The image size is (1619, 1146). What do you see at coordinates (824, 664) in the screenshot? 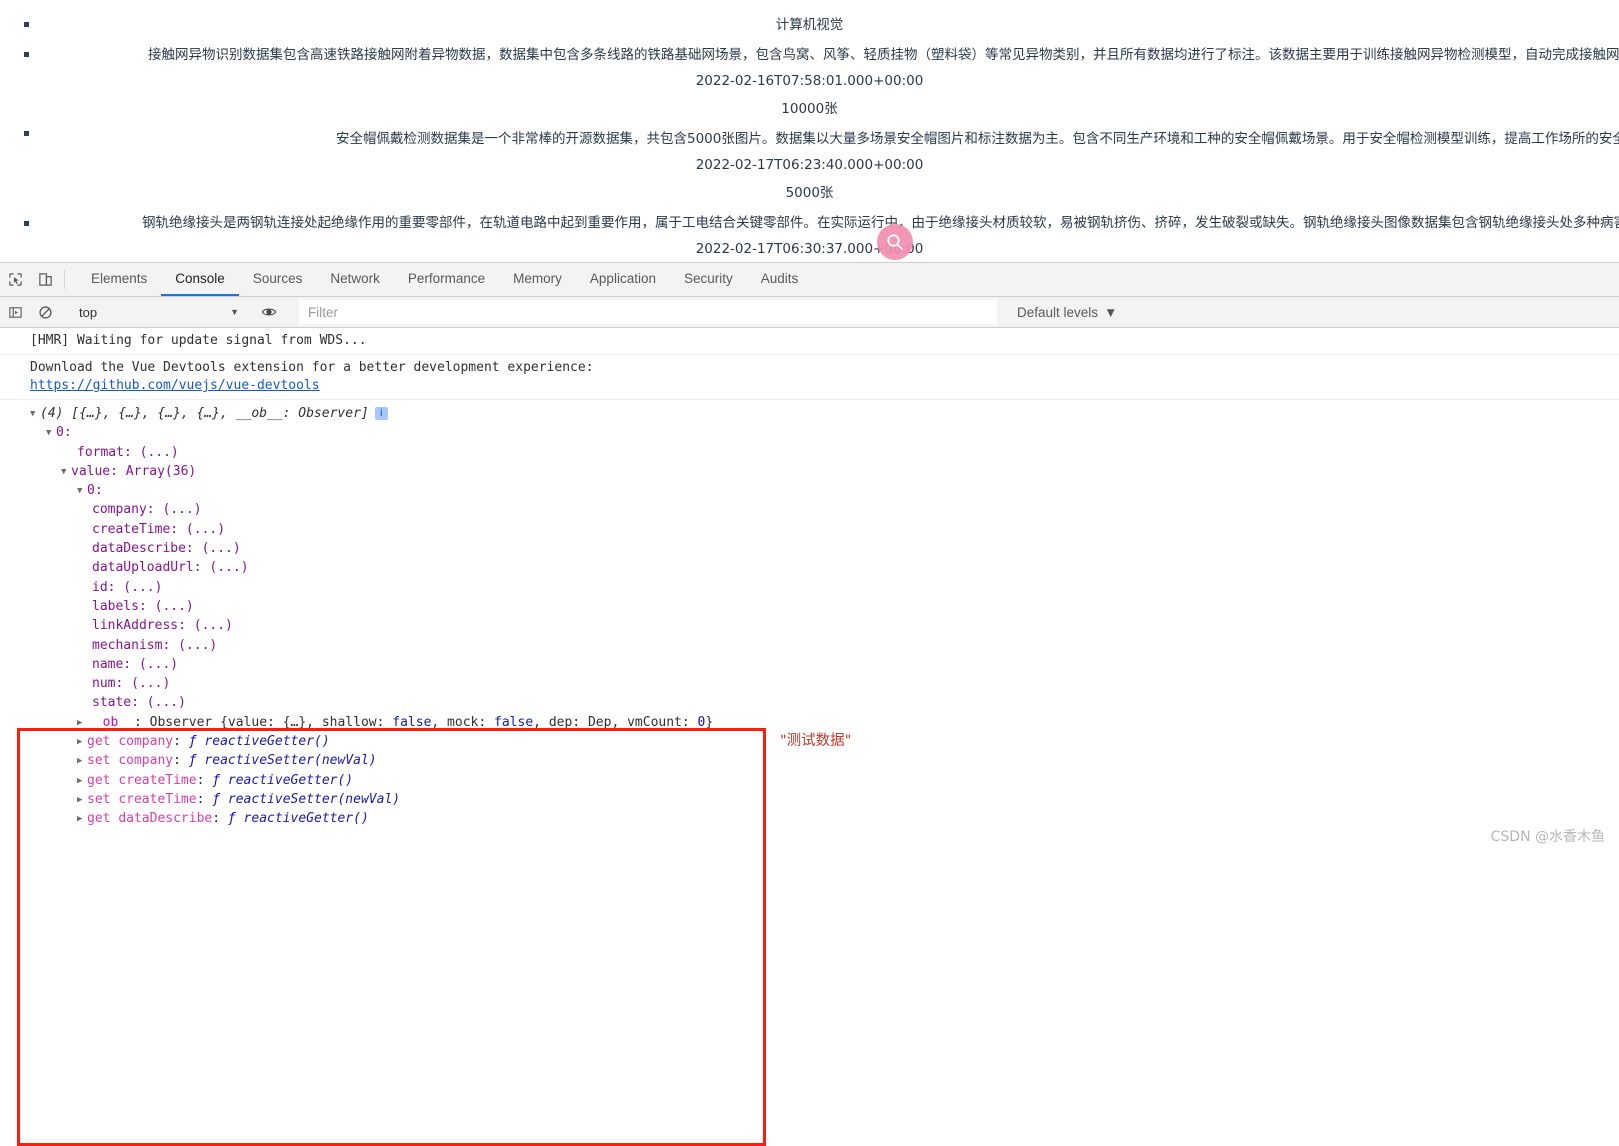
I see `property-name: name: (...)` at bounding box center [824, 664].